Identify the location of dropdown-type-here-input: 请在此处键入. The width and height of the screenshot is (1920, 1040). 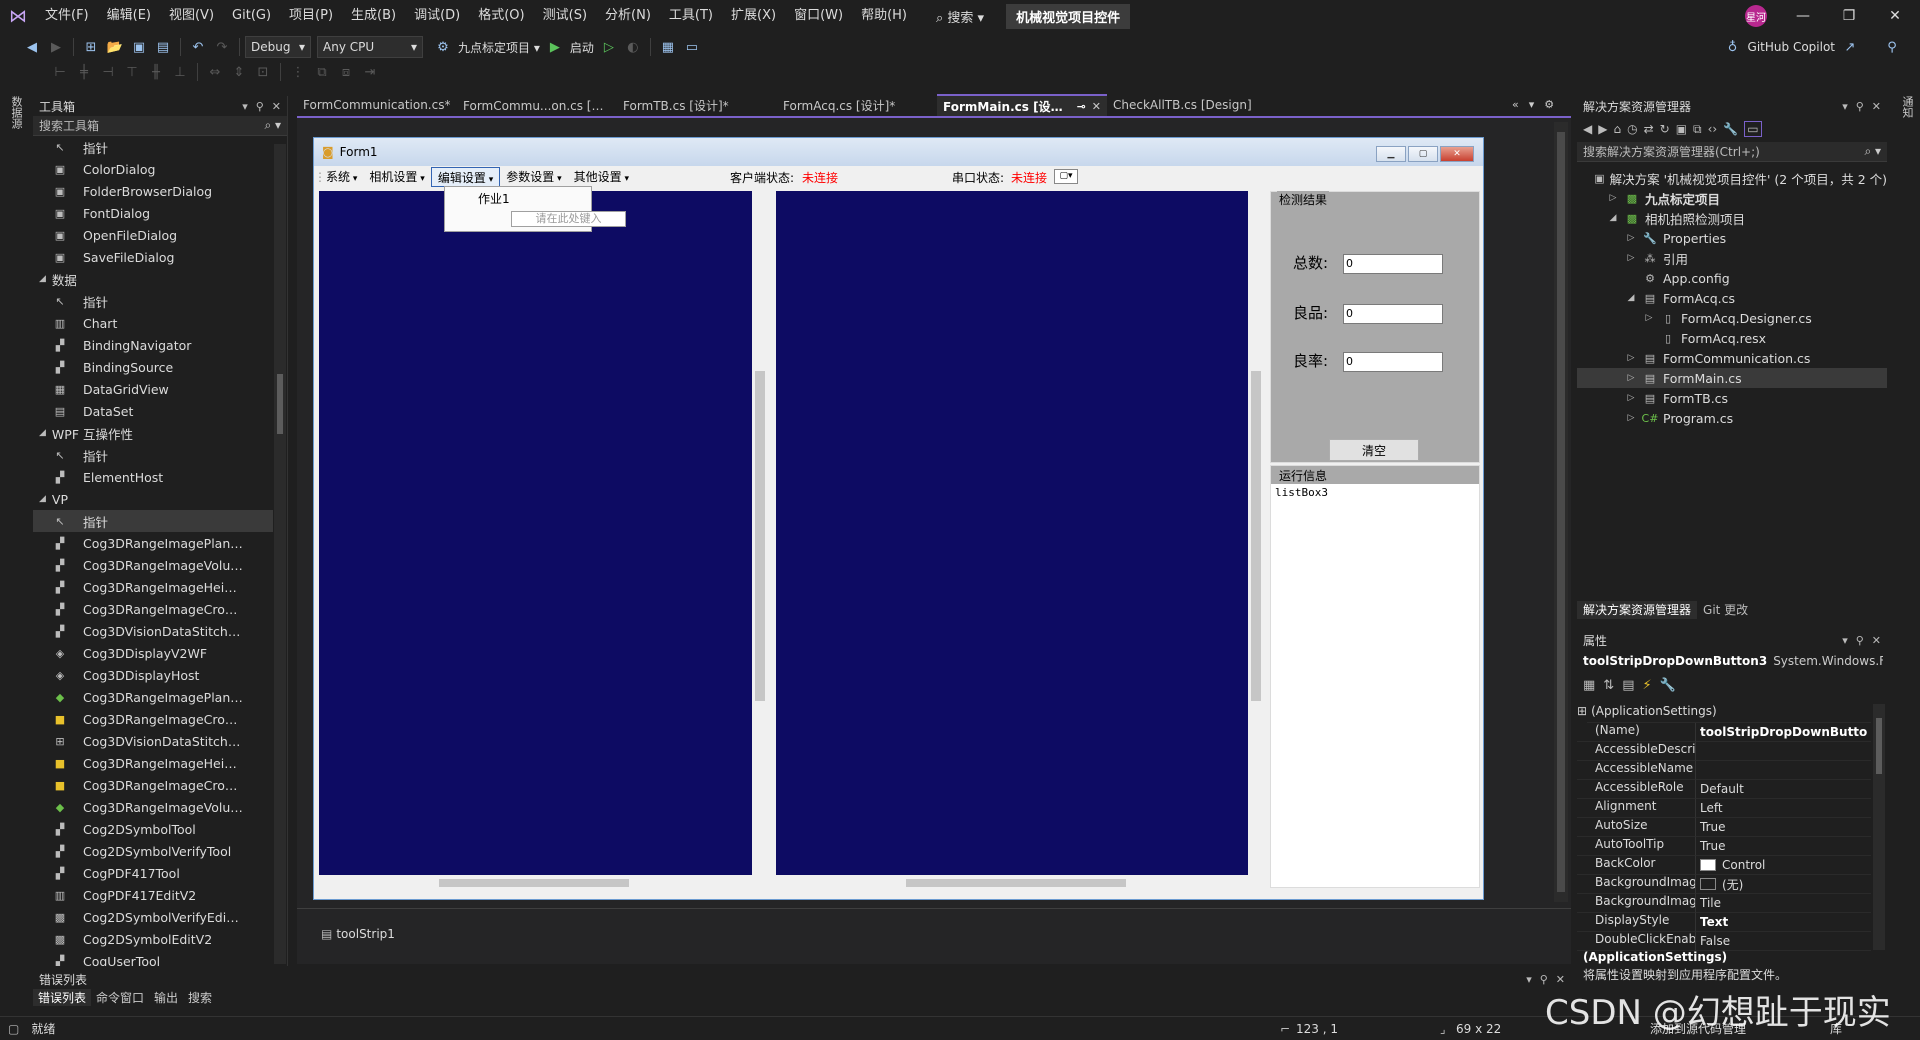
(568, 219).